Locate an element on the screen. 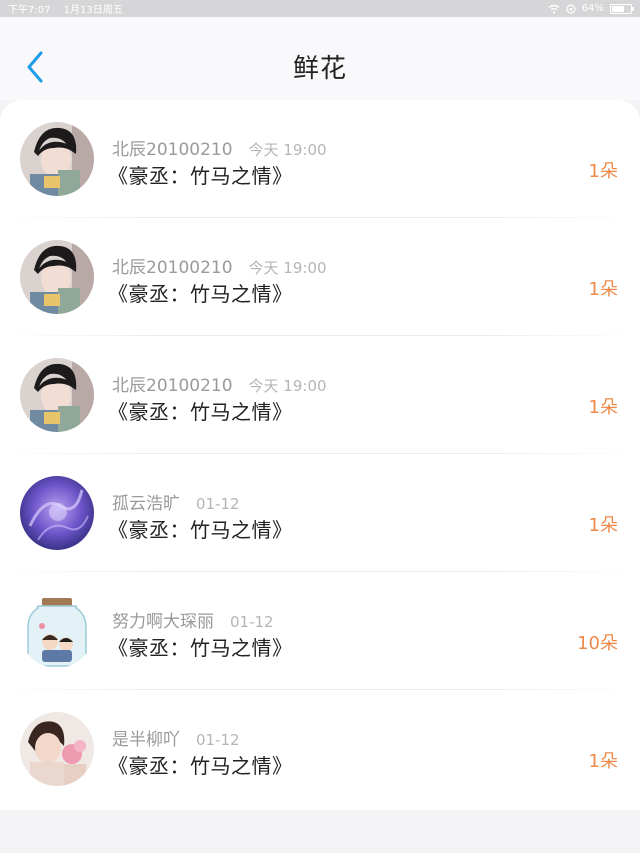 Image resolution: width=640 pixels, height=853 pixels. sender-name: 孤云浩旷 is located at coordinates (146, 504).